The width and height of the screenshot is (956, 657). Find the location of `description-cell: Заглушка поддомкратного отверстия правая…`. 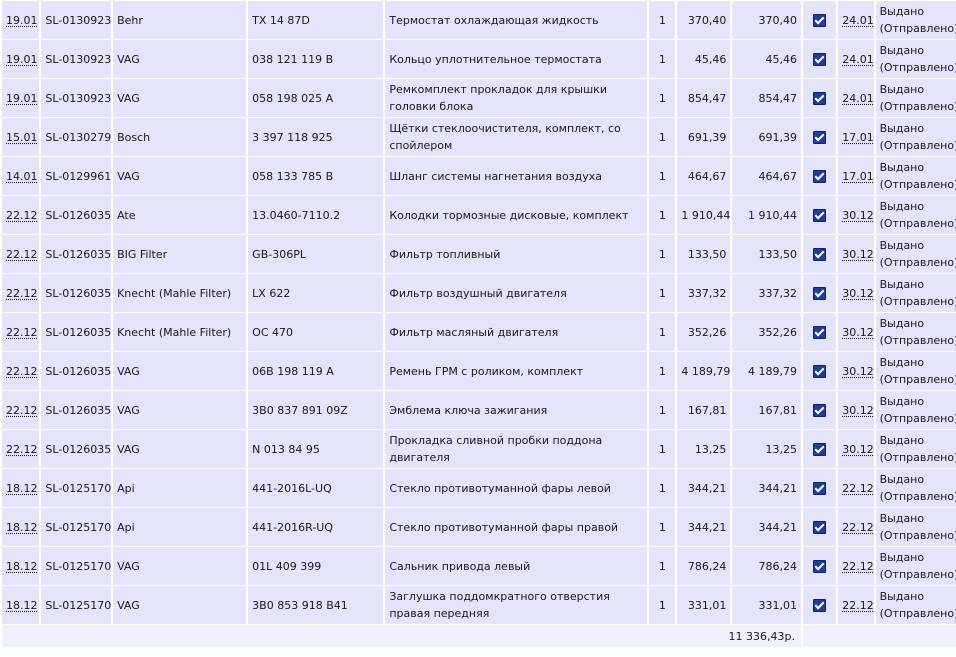

description-cell: Заглушка поддомкратного отверстия правая… is located at coordinates (516, 605).